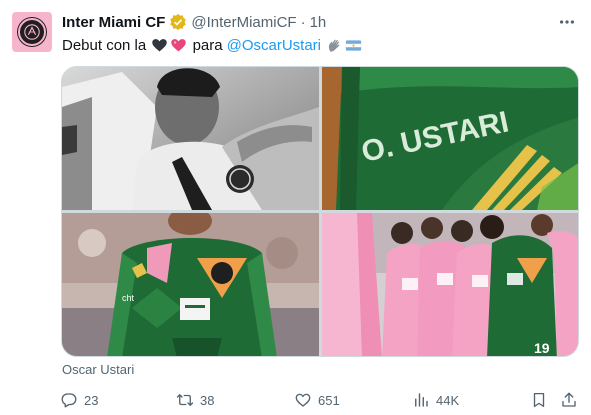 The width and height of the screenshot is (591, 415). I want to click on share-icon, so click(569, 399).